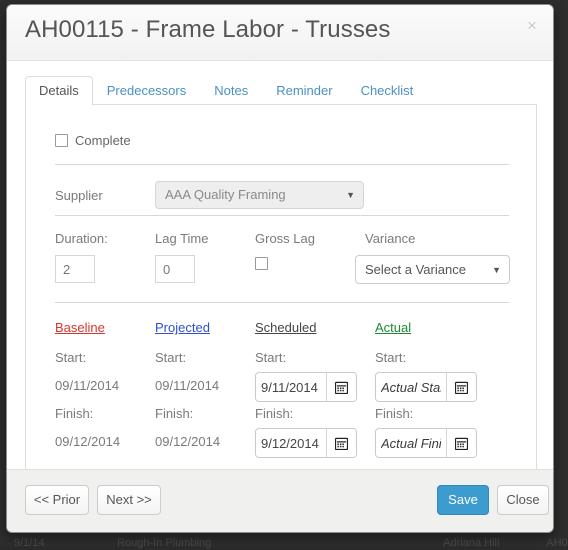 The height and width of the screenshot is (550, 568). I want to click on actual-finish-date-group, so click(426, 443).